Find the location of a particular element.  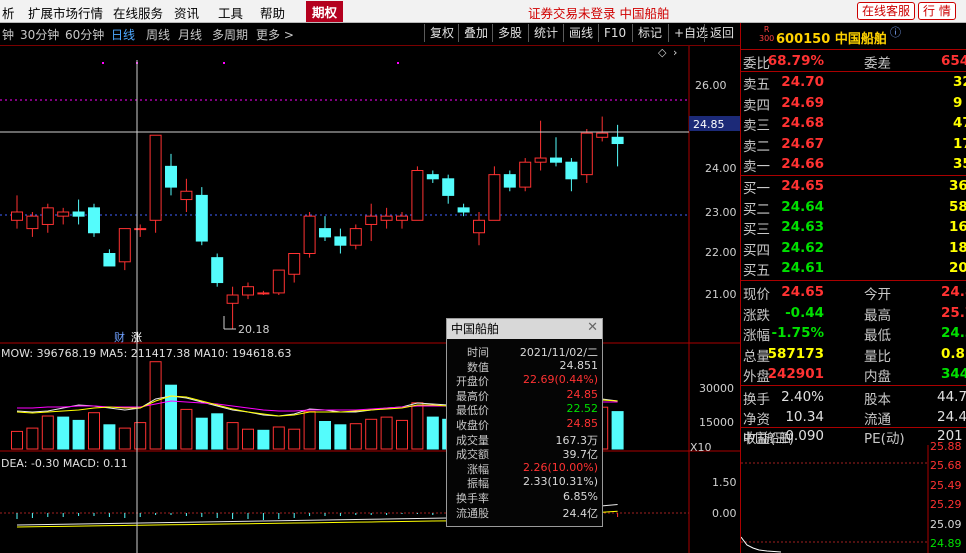

bid-row: 买五 24.61 202 is located at coordinates (853, 268).